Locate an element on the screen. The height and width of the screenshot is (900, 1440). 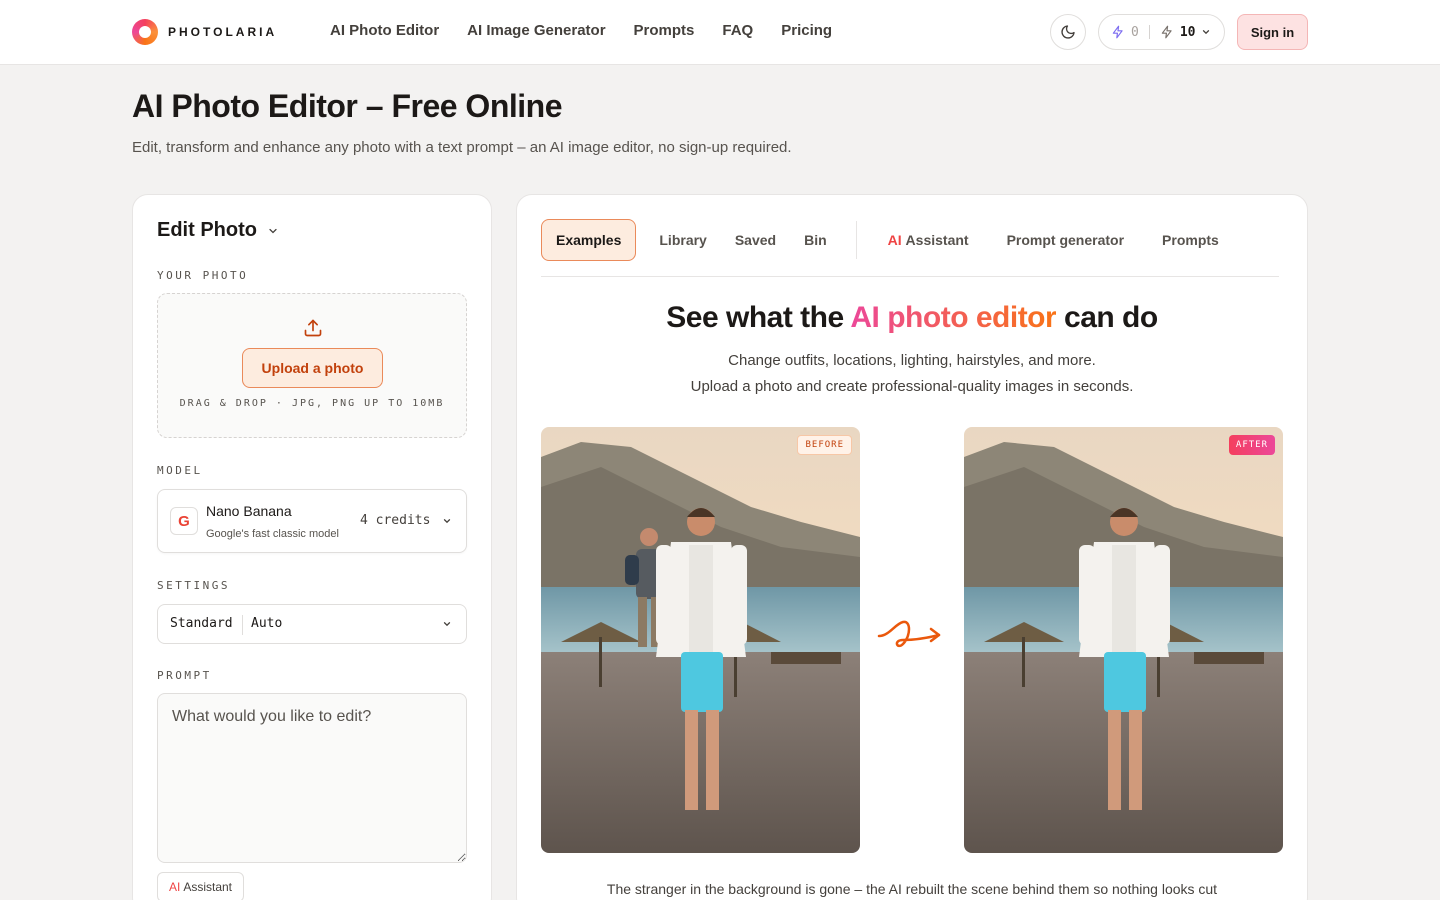
upload-photo-button: Upload a photo is located at coordinates (312, 368).